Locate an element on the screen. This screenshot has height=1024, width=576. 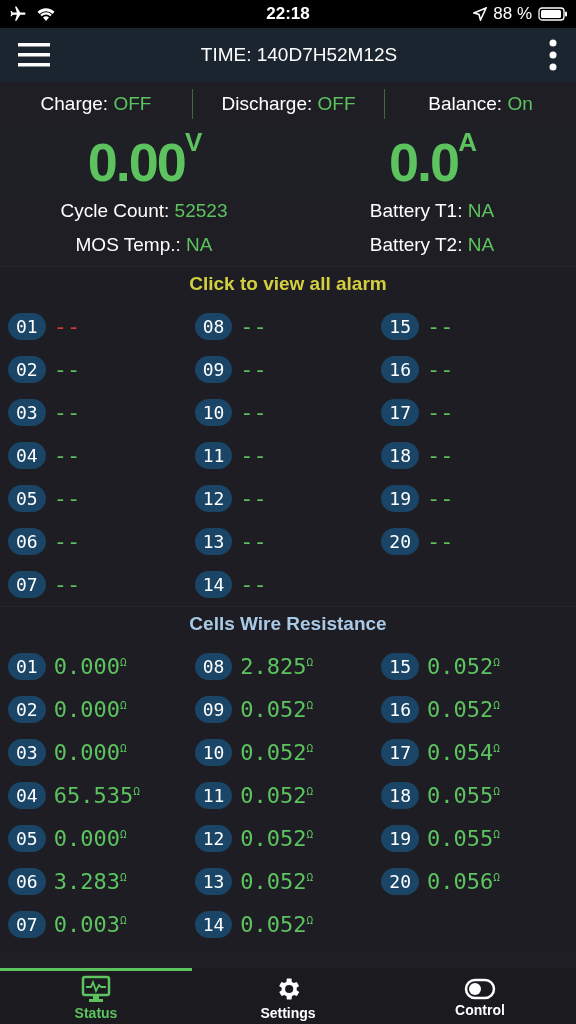
tab: Control is located at coordinates (480, 996).